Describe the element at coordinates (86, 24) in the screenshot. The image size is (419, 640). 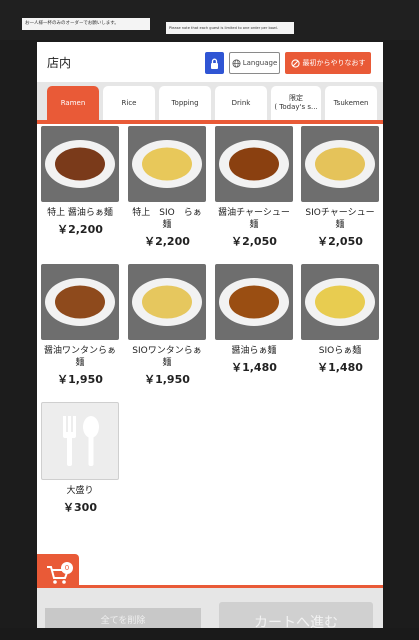
I see `notice-label-left: お一人様一杯のみのオーダーでお願いします。` at that location.